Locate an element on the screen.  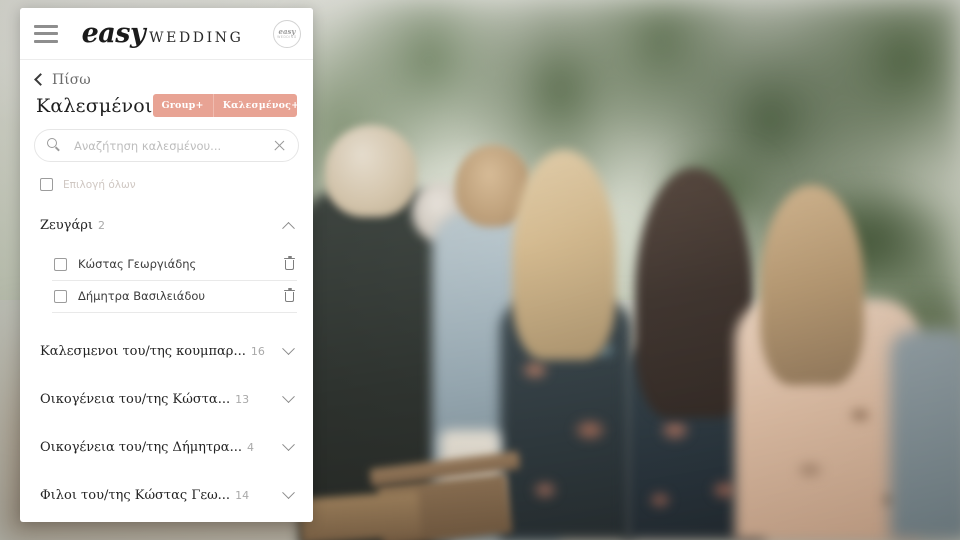
logo-badge-icon: easy WEDDING is located at coordinates (287, 33).